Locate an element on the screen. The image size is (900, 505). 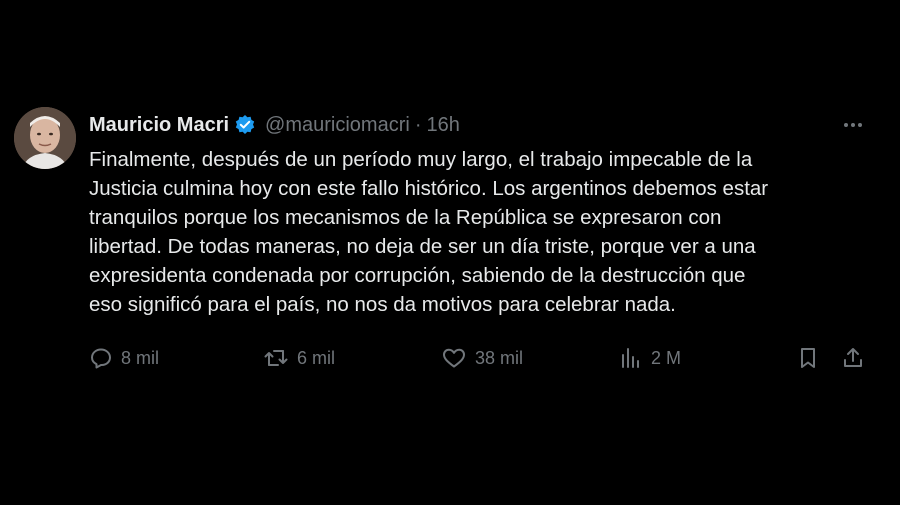
share-button is located at coordinates (853, 358).